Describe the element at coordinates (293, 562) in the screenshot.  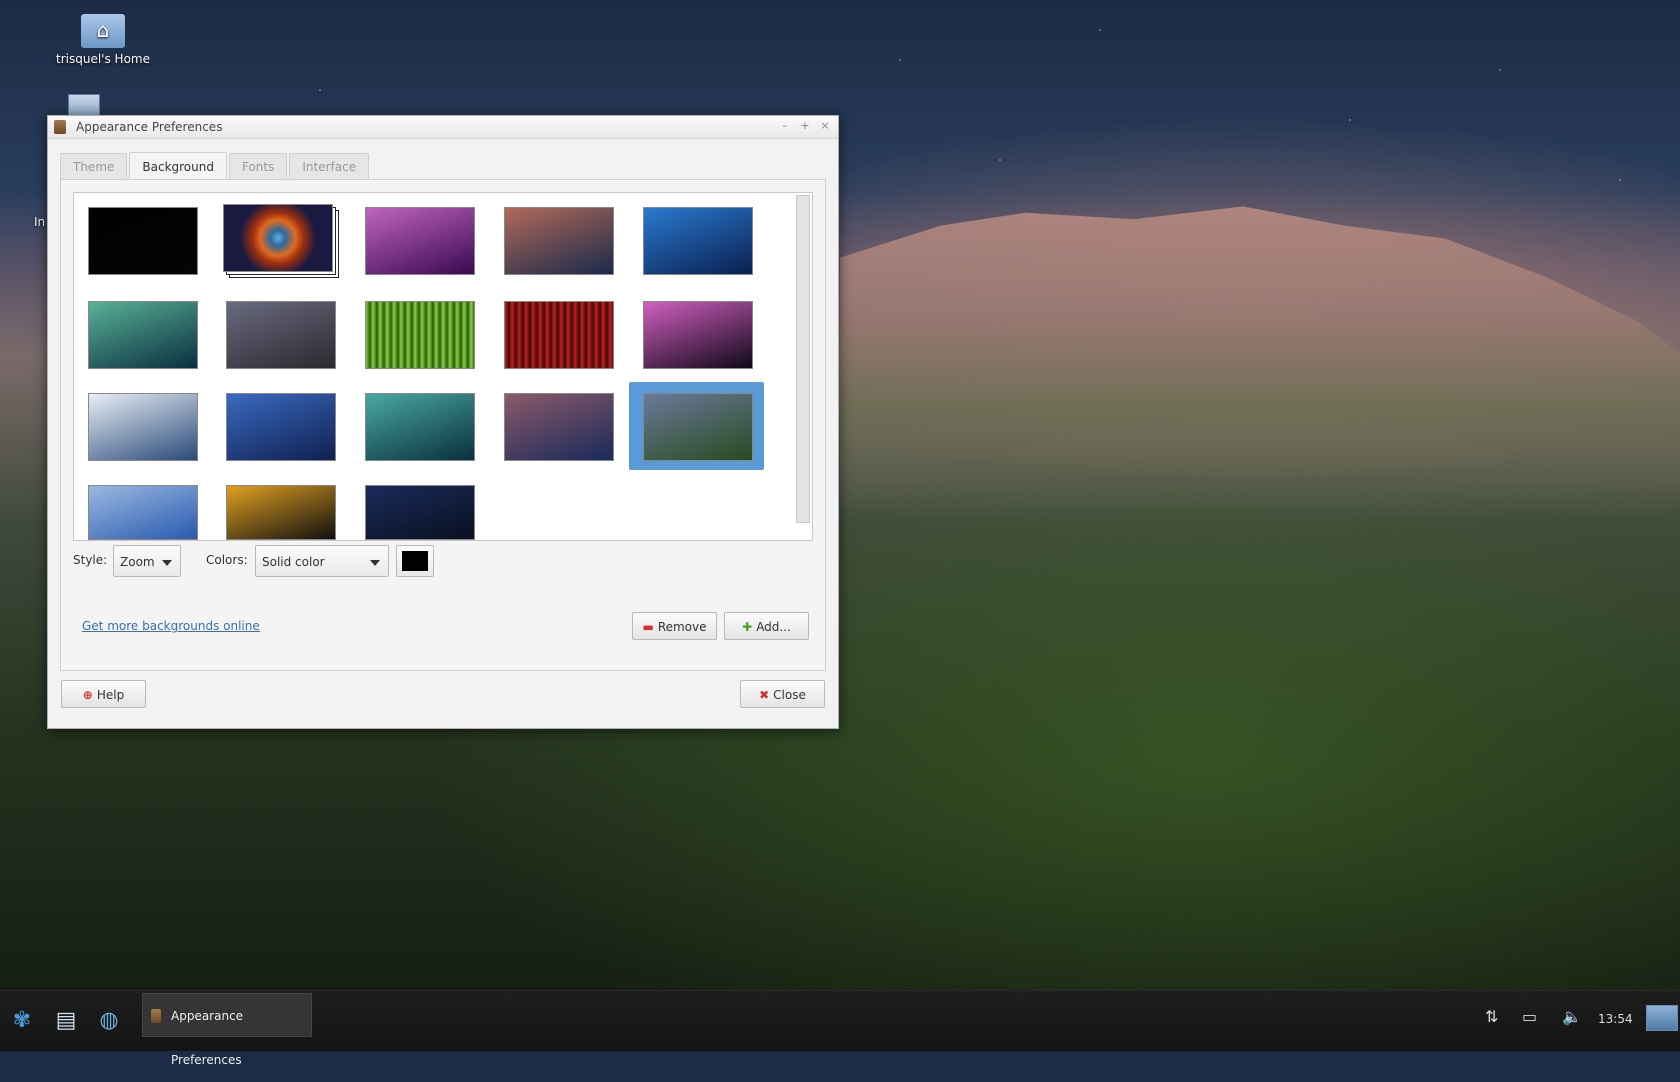
I see `colors-value: Solid color` at that location.